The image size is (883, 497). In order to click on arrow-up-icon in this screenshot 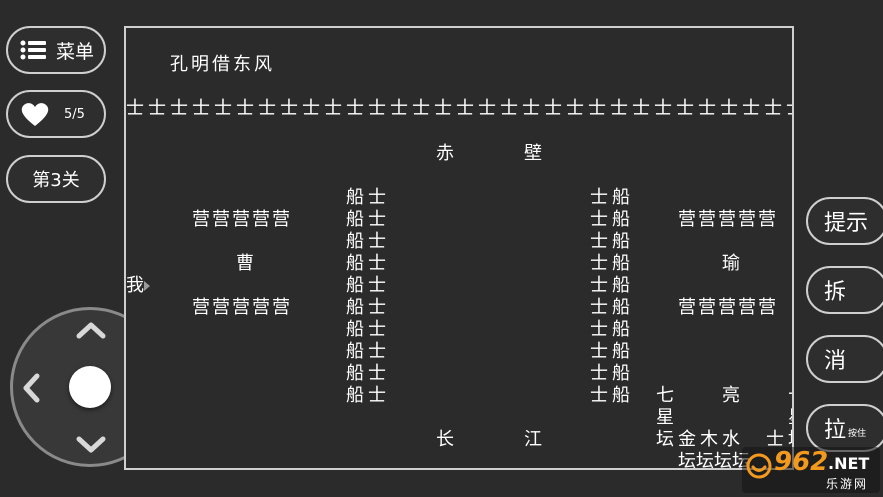, I will do `click(91, 330)`.